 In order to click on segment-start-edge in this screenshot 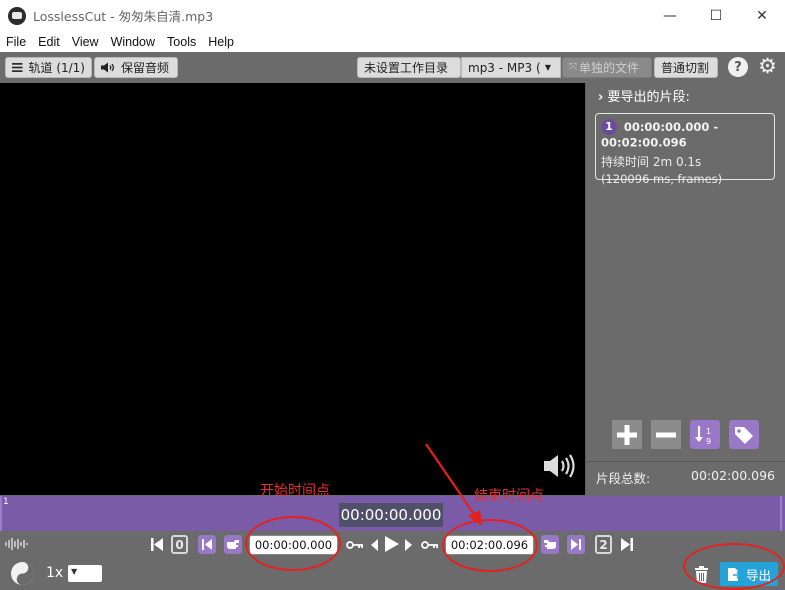, I will do `click(1, 513)`.